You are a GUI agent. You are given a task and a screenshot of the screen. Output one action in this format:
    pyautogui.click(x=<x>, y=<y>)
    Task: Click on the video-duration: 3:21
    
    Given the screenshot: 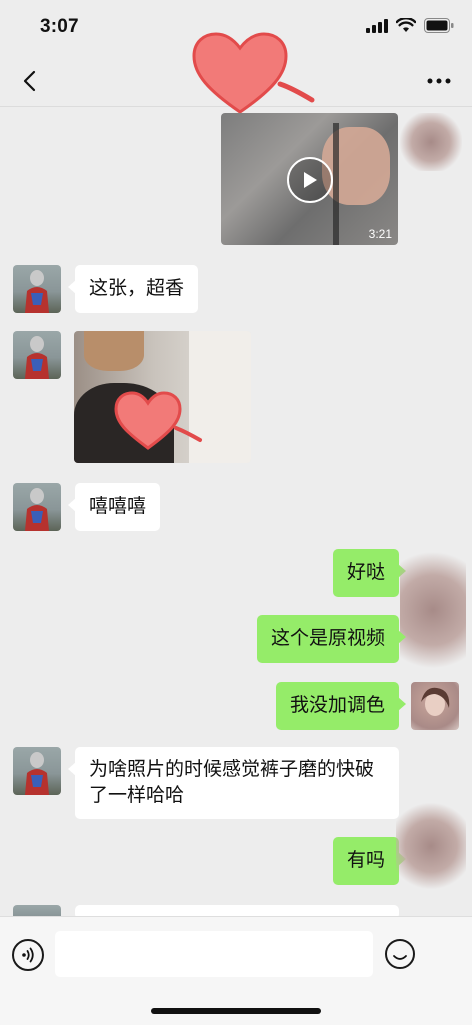 What is the action you would take?
    pyautogui.click(x=380, y=234)
    